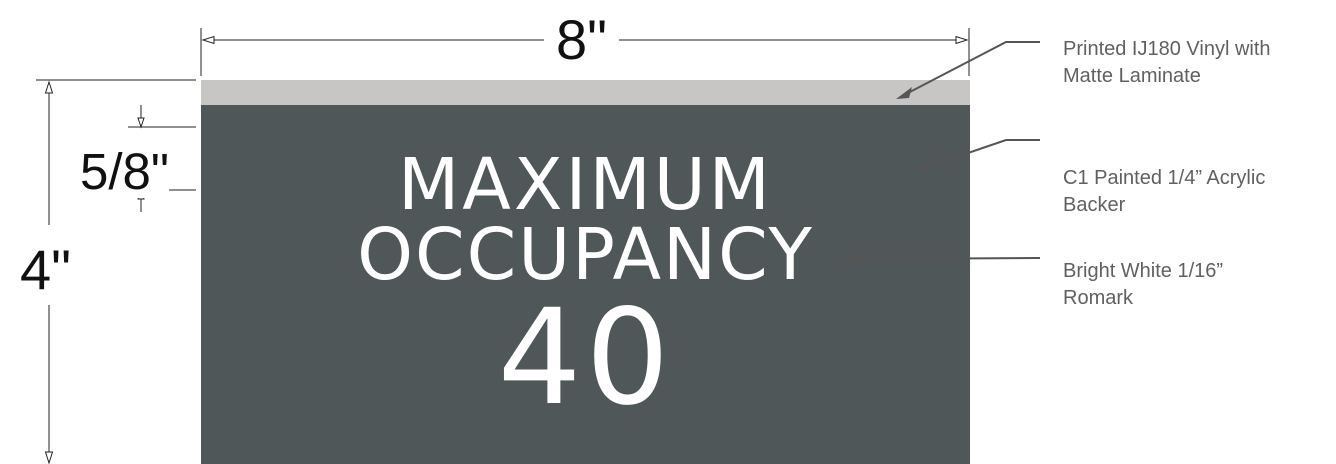 This screenshot has height=464, width=1336. What do you see at coordinates (1199, 285) in the screenshot?
I see `callout-romark: Bright White 1/16” Romark` at bounding box center [1199, 285].